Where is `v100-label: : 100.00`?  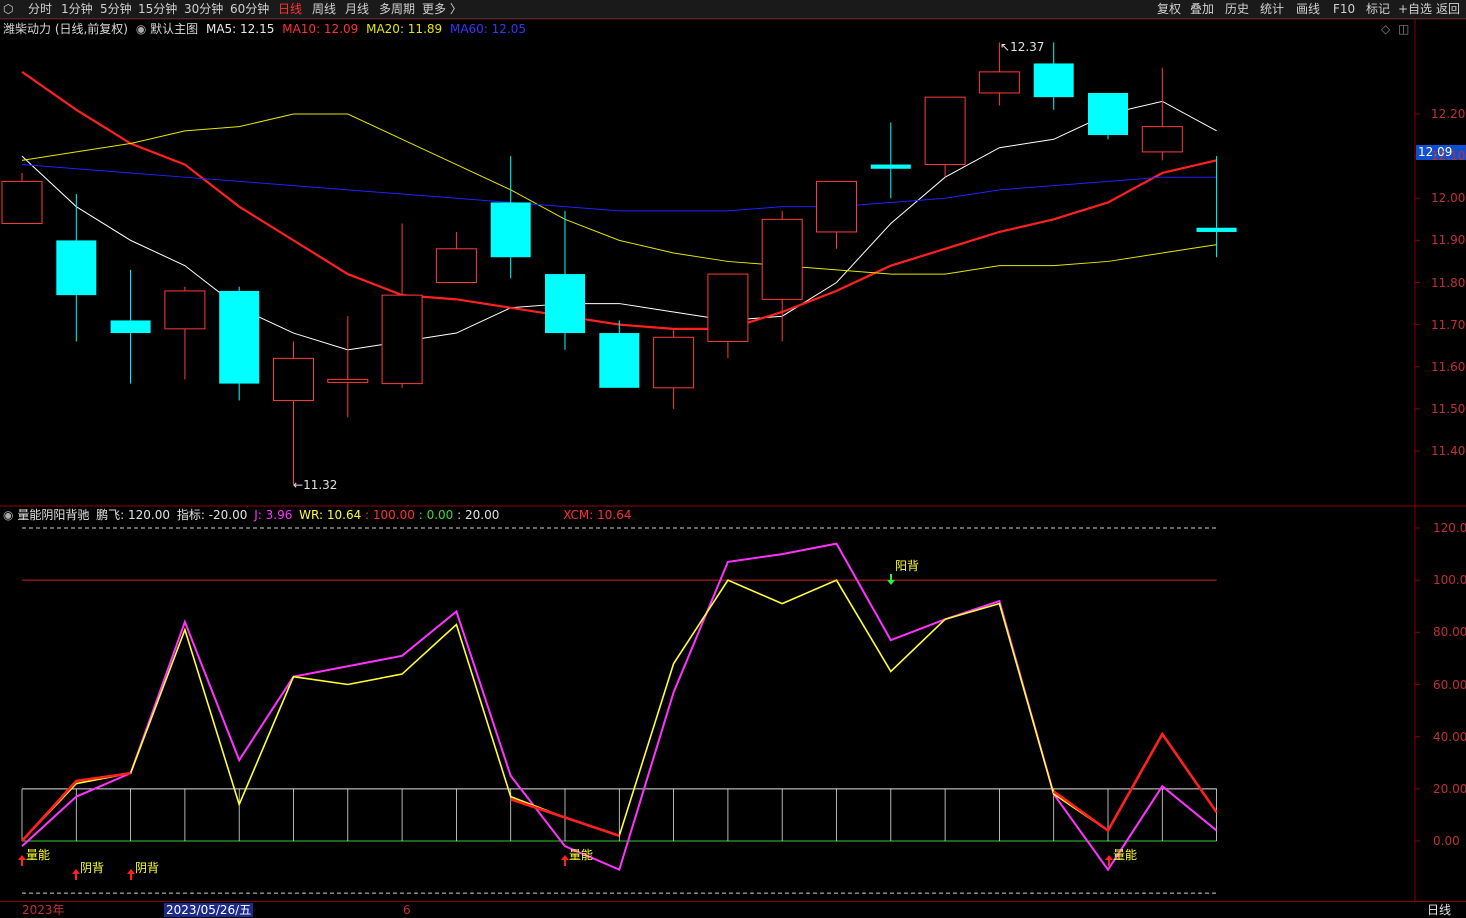 v100-label: : 100.00 is located at coordinates (390, 515).